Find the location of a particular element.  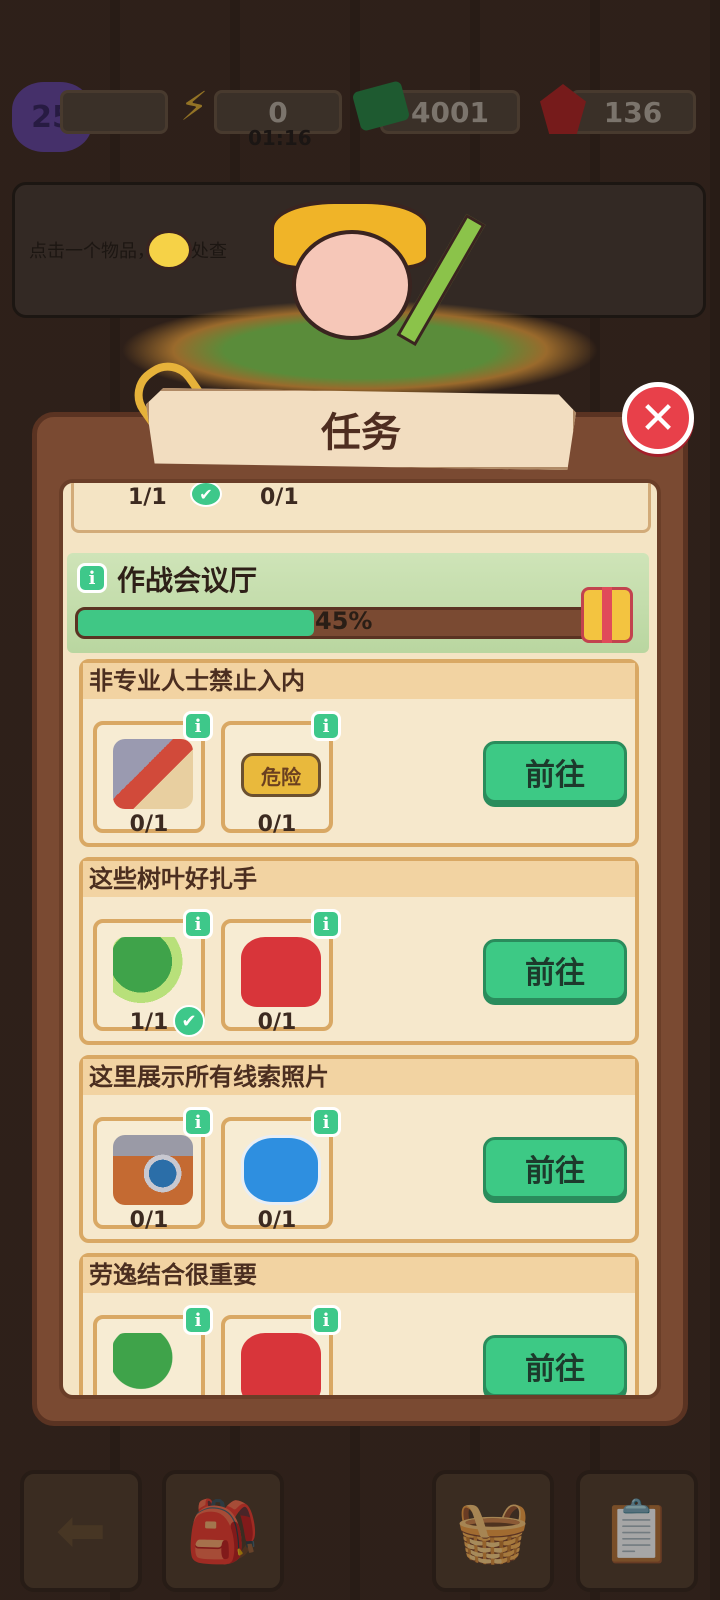

danger-barrier-icon: 危险 is located at coordinates (281, 775).